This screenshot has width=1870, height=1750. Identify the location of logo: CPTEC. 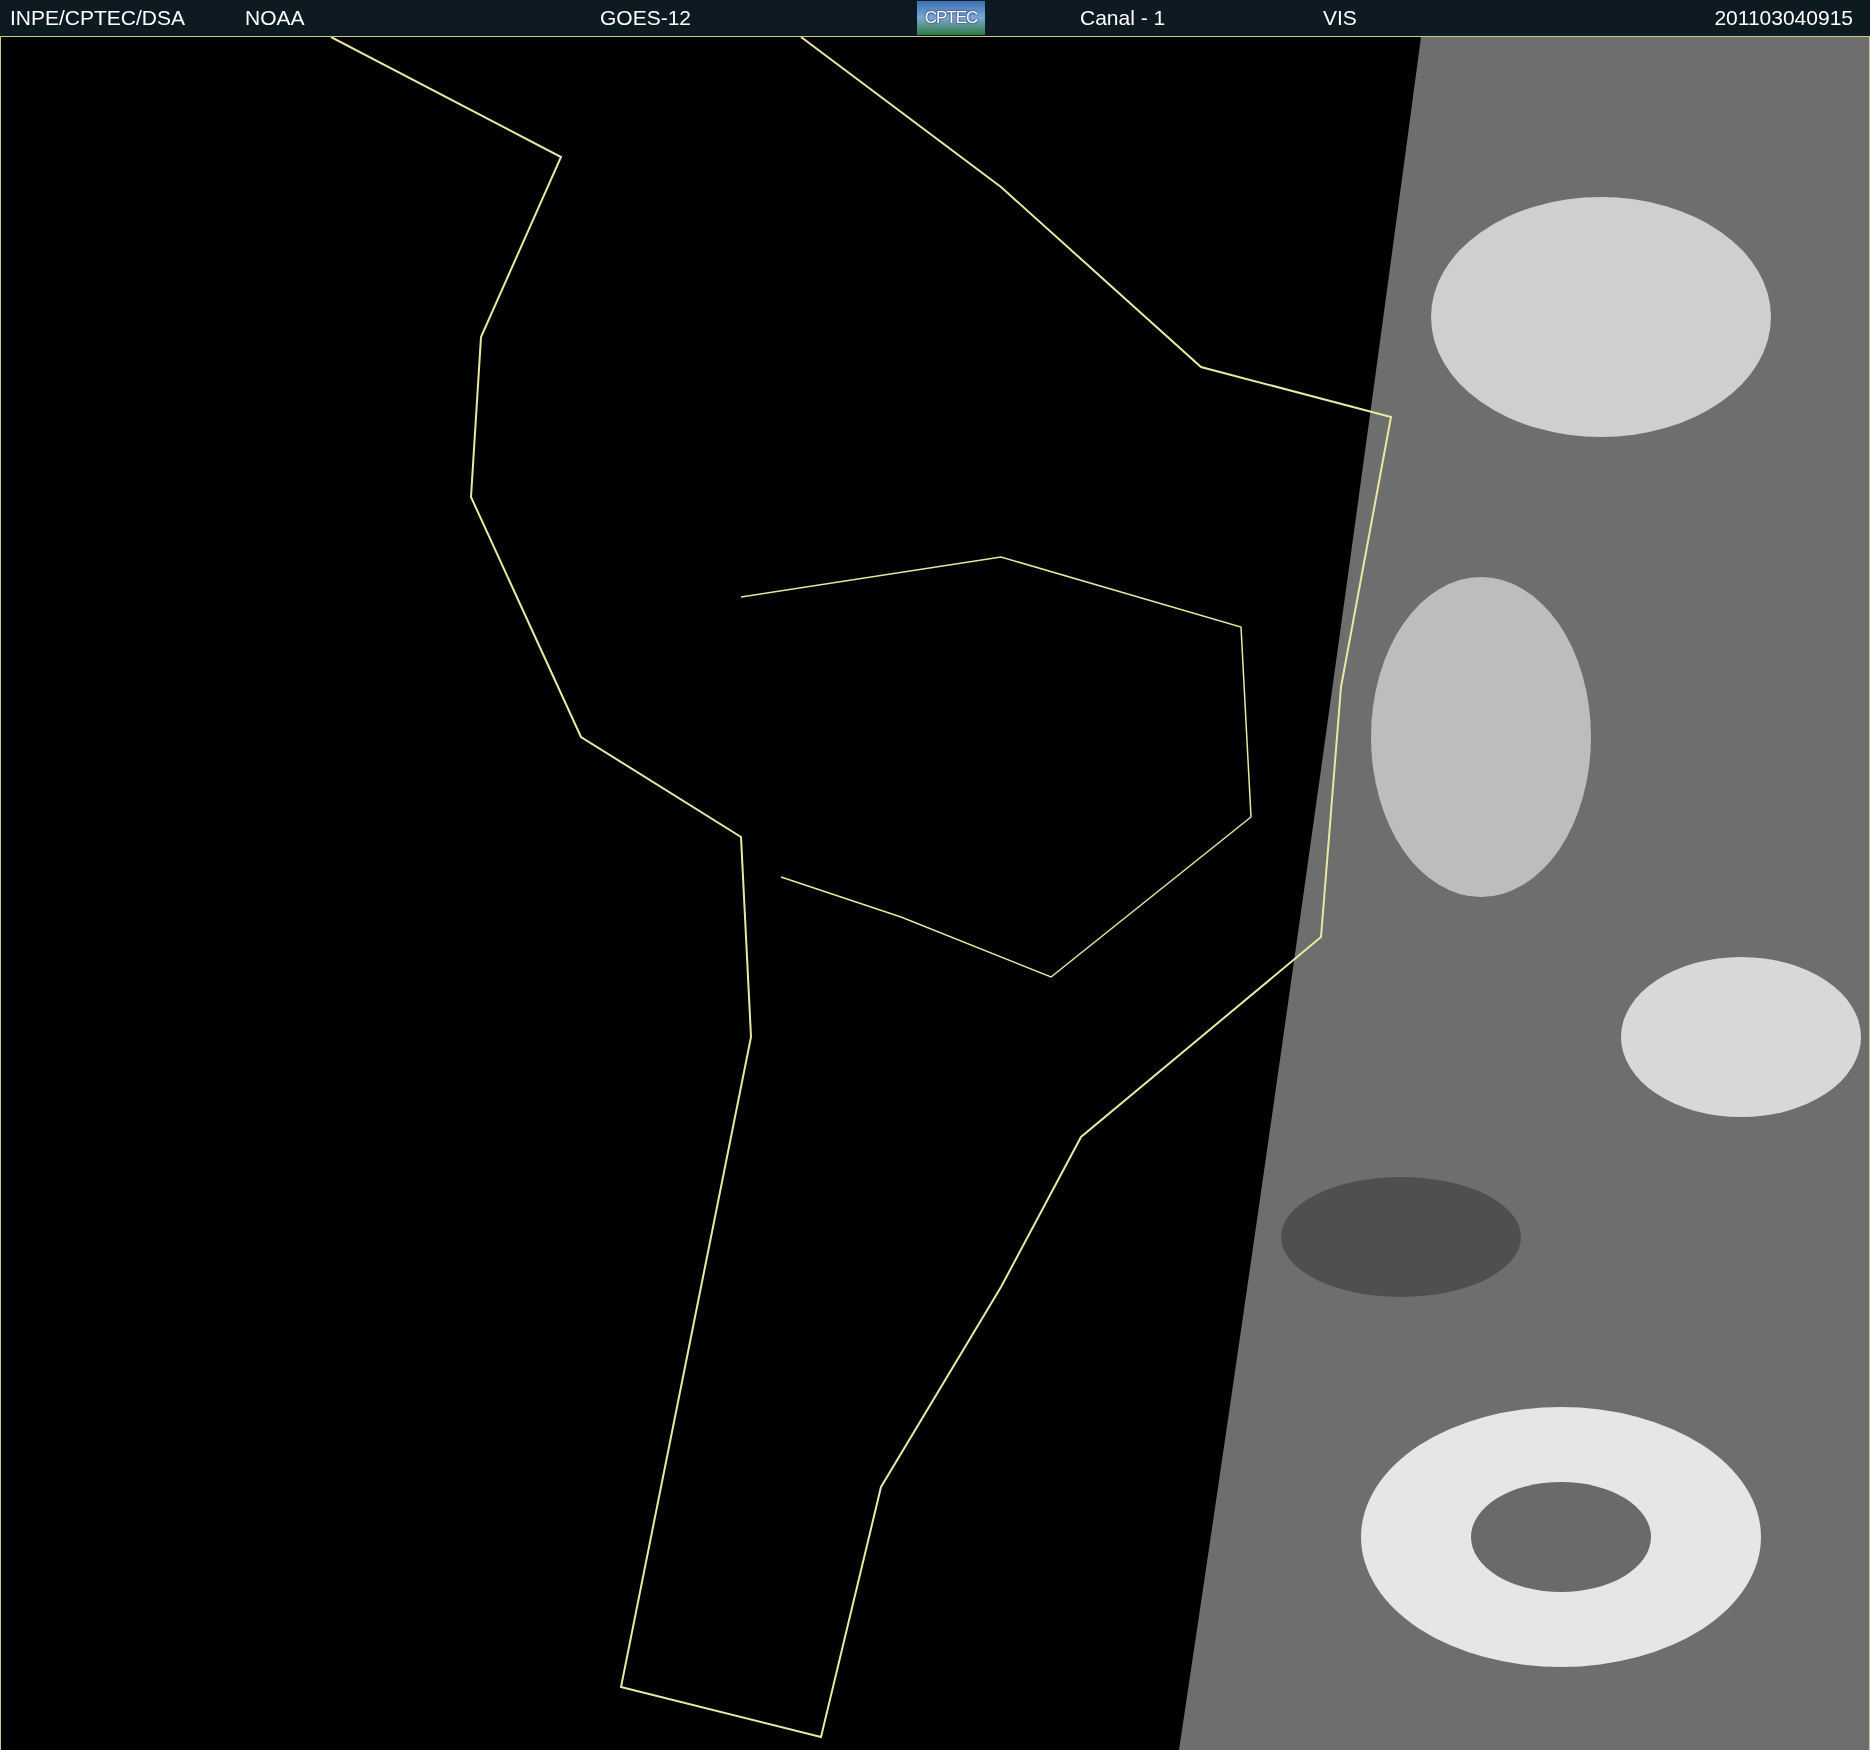
(951, 18).